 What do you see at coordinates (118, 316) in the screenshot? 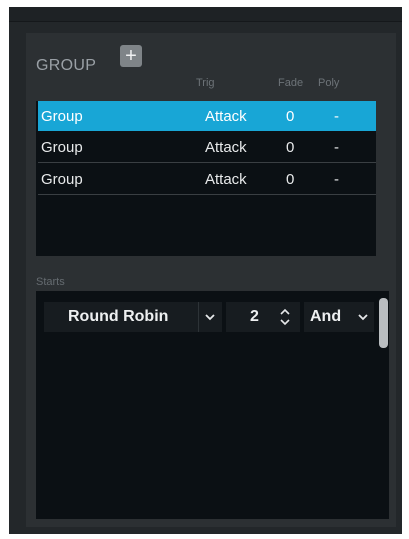
I see `start-mode-value: Round Robin` at bounding box center [118, 316].